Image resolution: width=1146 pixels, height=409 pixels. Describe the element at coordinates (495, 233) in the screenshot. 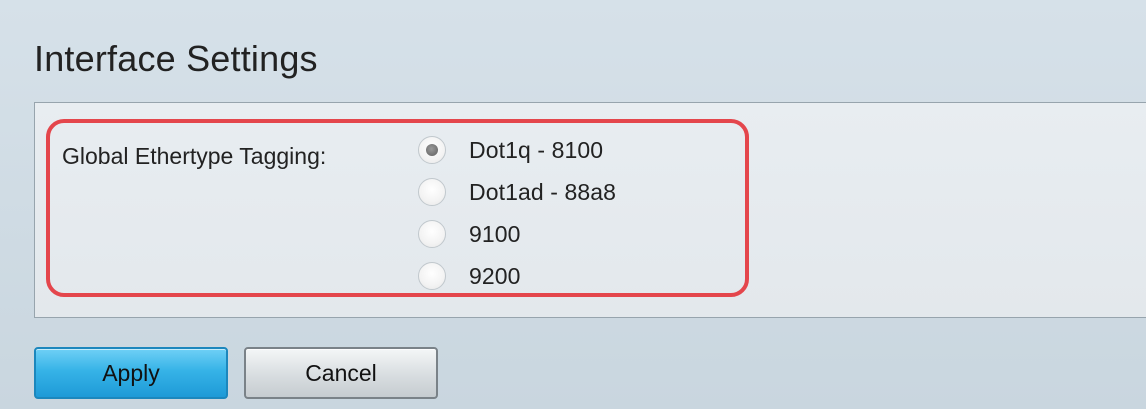

I see `radio-option-label: 9100` at that location.